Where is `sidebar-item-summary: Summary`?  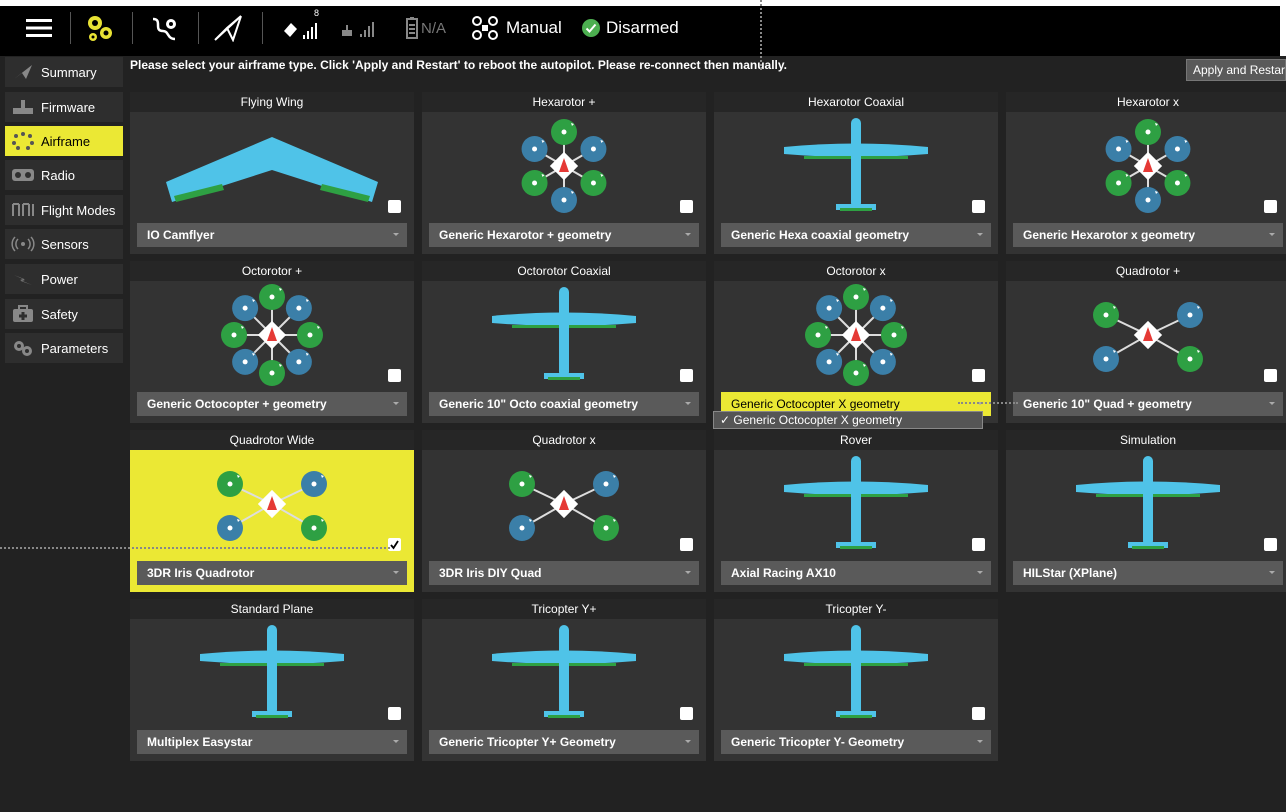 sidebar-item-summary: Summary is located at coordinates (64, 72).